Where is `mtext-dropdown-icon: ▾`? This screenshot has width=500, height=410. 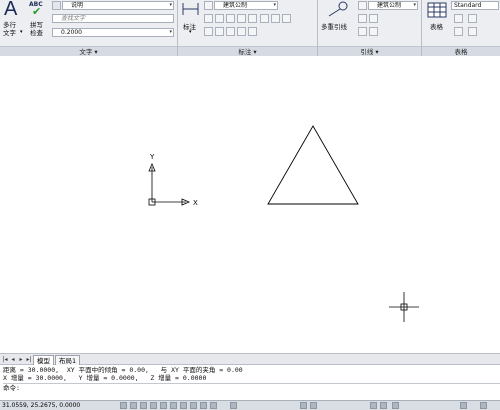 mtext-dropdown-icon: ▾ is located at coordinates (21, 32).